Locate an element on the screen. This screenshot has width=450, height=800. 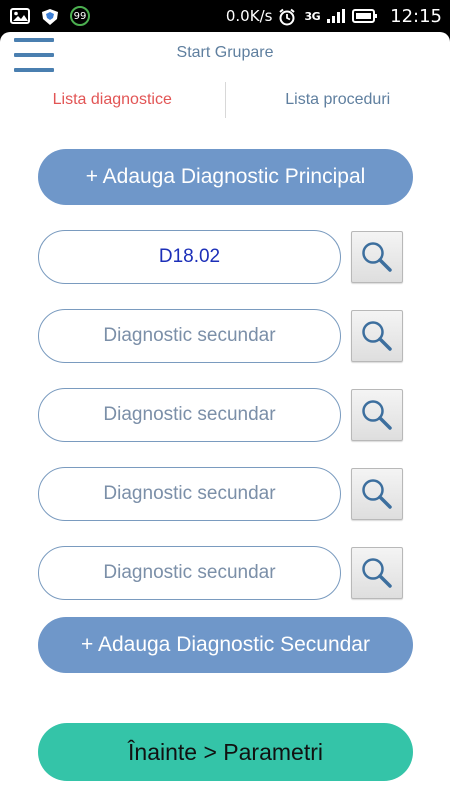
status-bar: 99 0.0K/s 3G 12:15 is located at coordinates (225, 16).